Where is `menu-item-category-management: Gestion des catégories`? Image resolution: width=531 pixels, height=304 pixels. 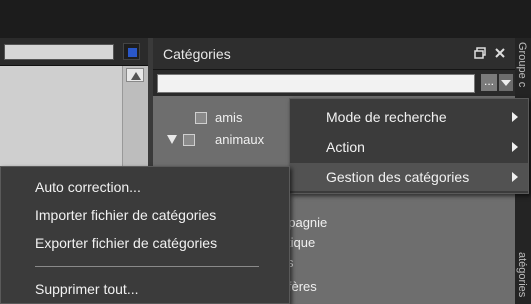 menu-item-category-management: Gestion des catégories is located at coordinates (409, 177).